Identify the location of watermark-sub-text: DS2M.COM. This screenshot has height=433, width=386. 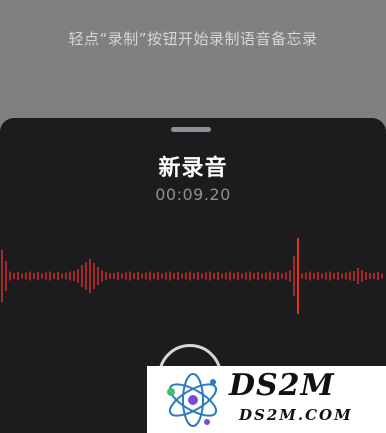
(296, 415).